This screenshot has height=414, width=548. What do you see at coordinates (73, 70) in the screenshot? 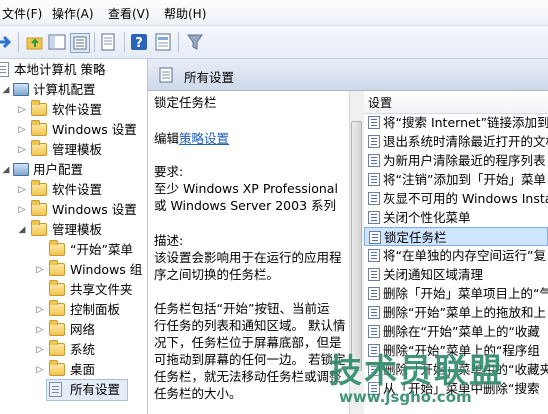
I see `tree-node-root: 本地计算机 策略` at bounding box center [73, 70].